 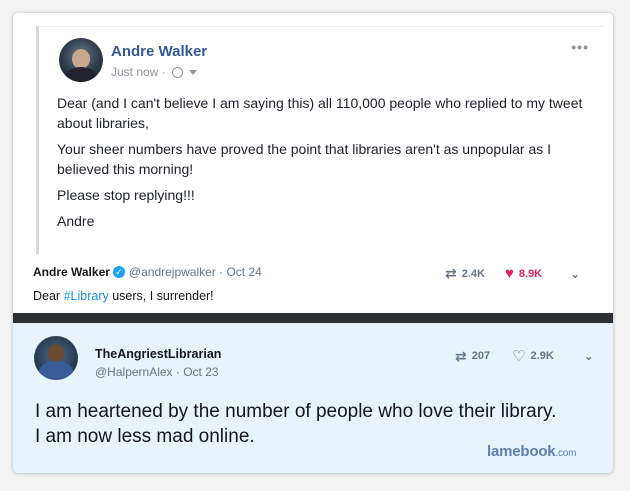 What do you see at coordinates (542, 356) in the screenshot?
I see `like-count: 2.9K` at bounding box center [542, 356].